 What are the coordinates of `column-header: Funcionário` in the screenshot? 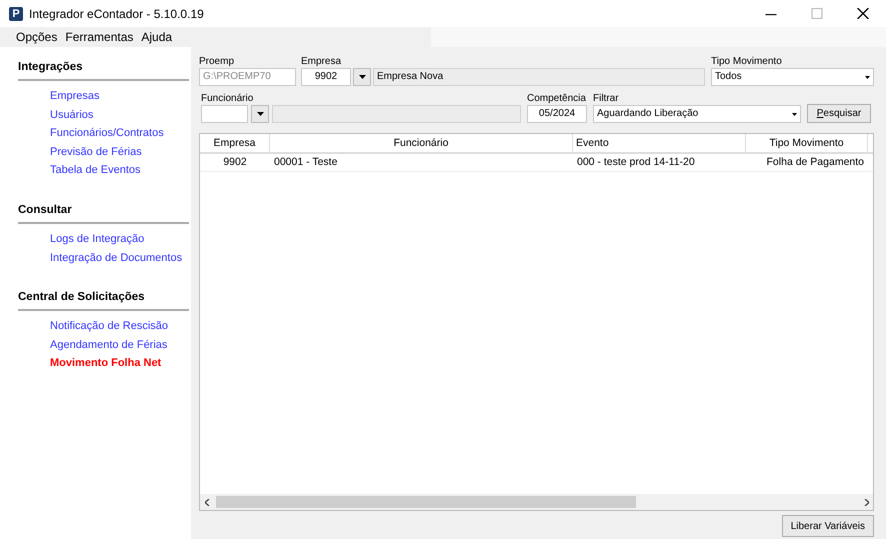 It's located at (421, 143).